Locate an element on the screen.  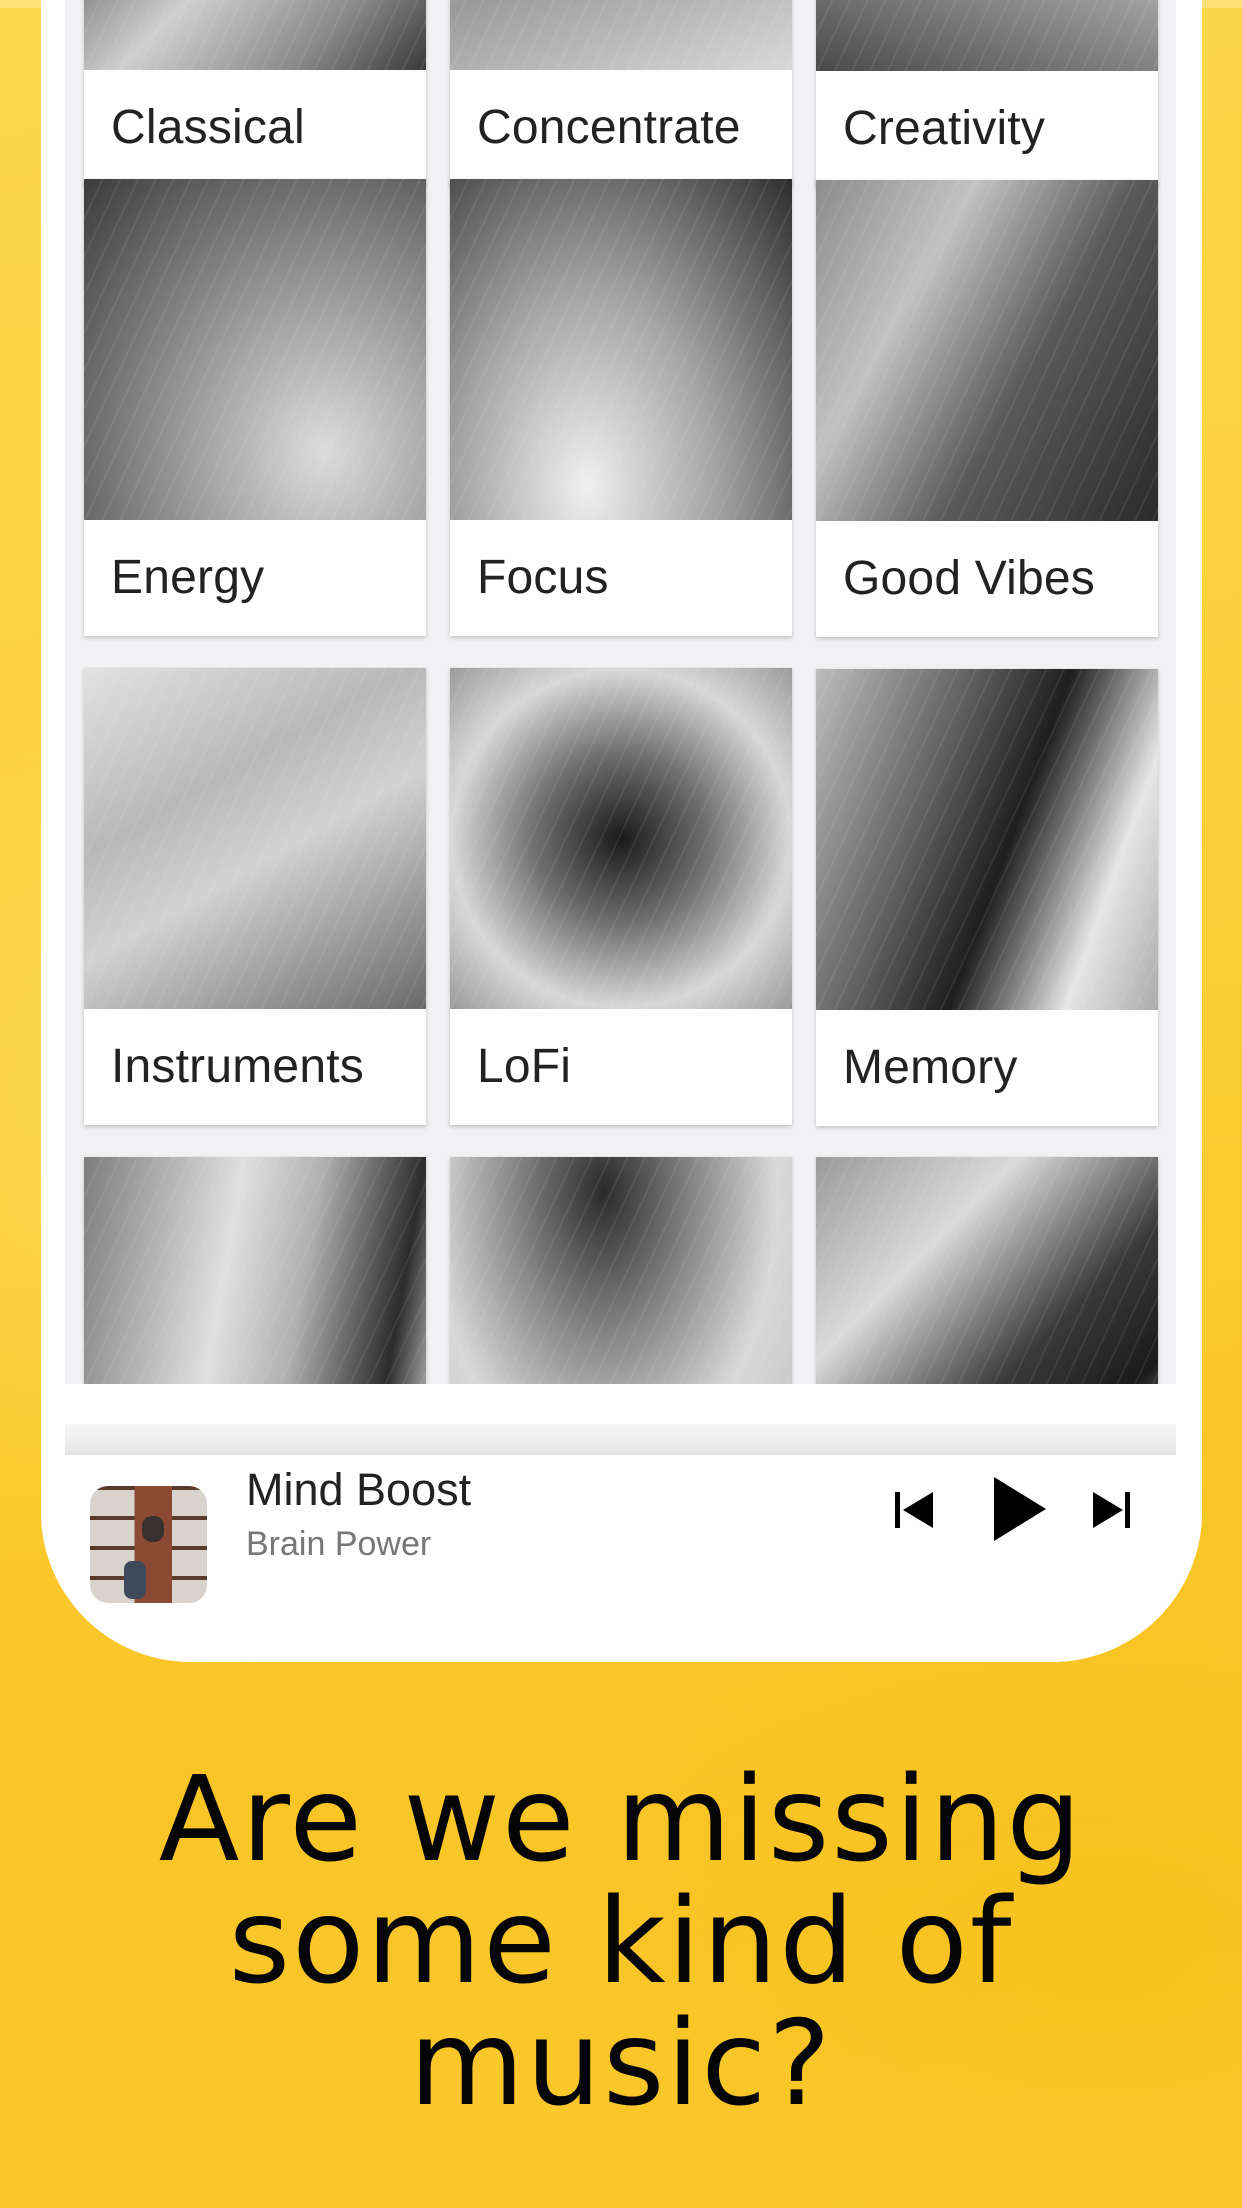
headline-line: some kind of is located at coordinates (621, 1941).